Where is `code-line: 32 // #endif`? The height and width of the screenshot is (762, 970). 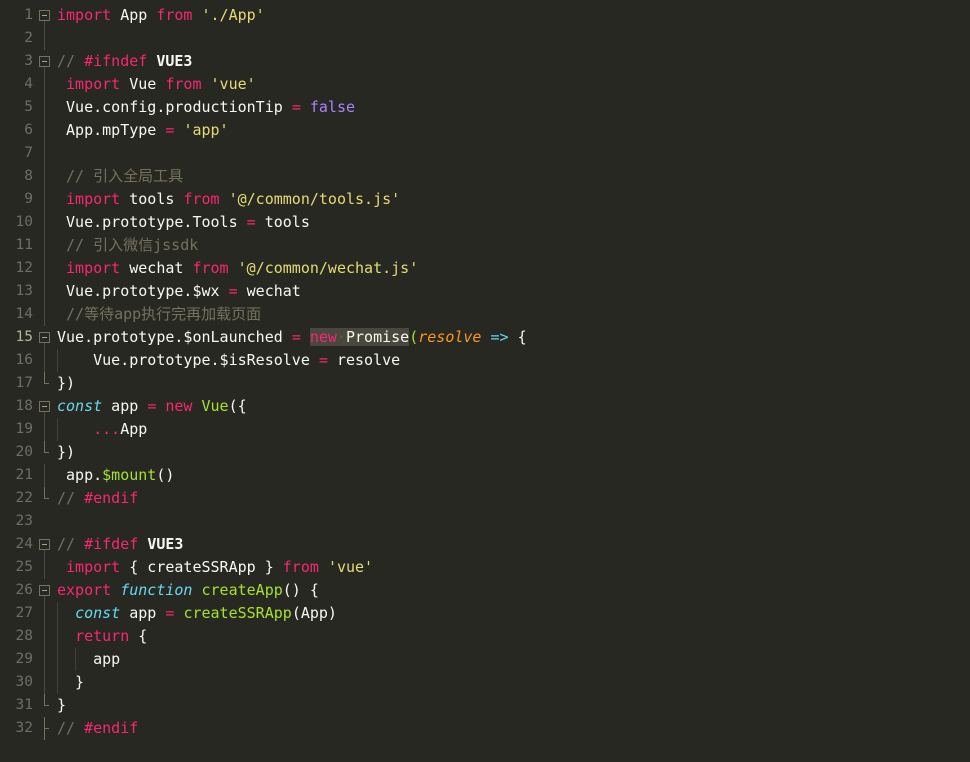 code-line: 32 // #endif is located at coordinates (485, 728).